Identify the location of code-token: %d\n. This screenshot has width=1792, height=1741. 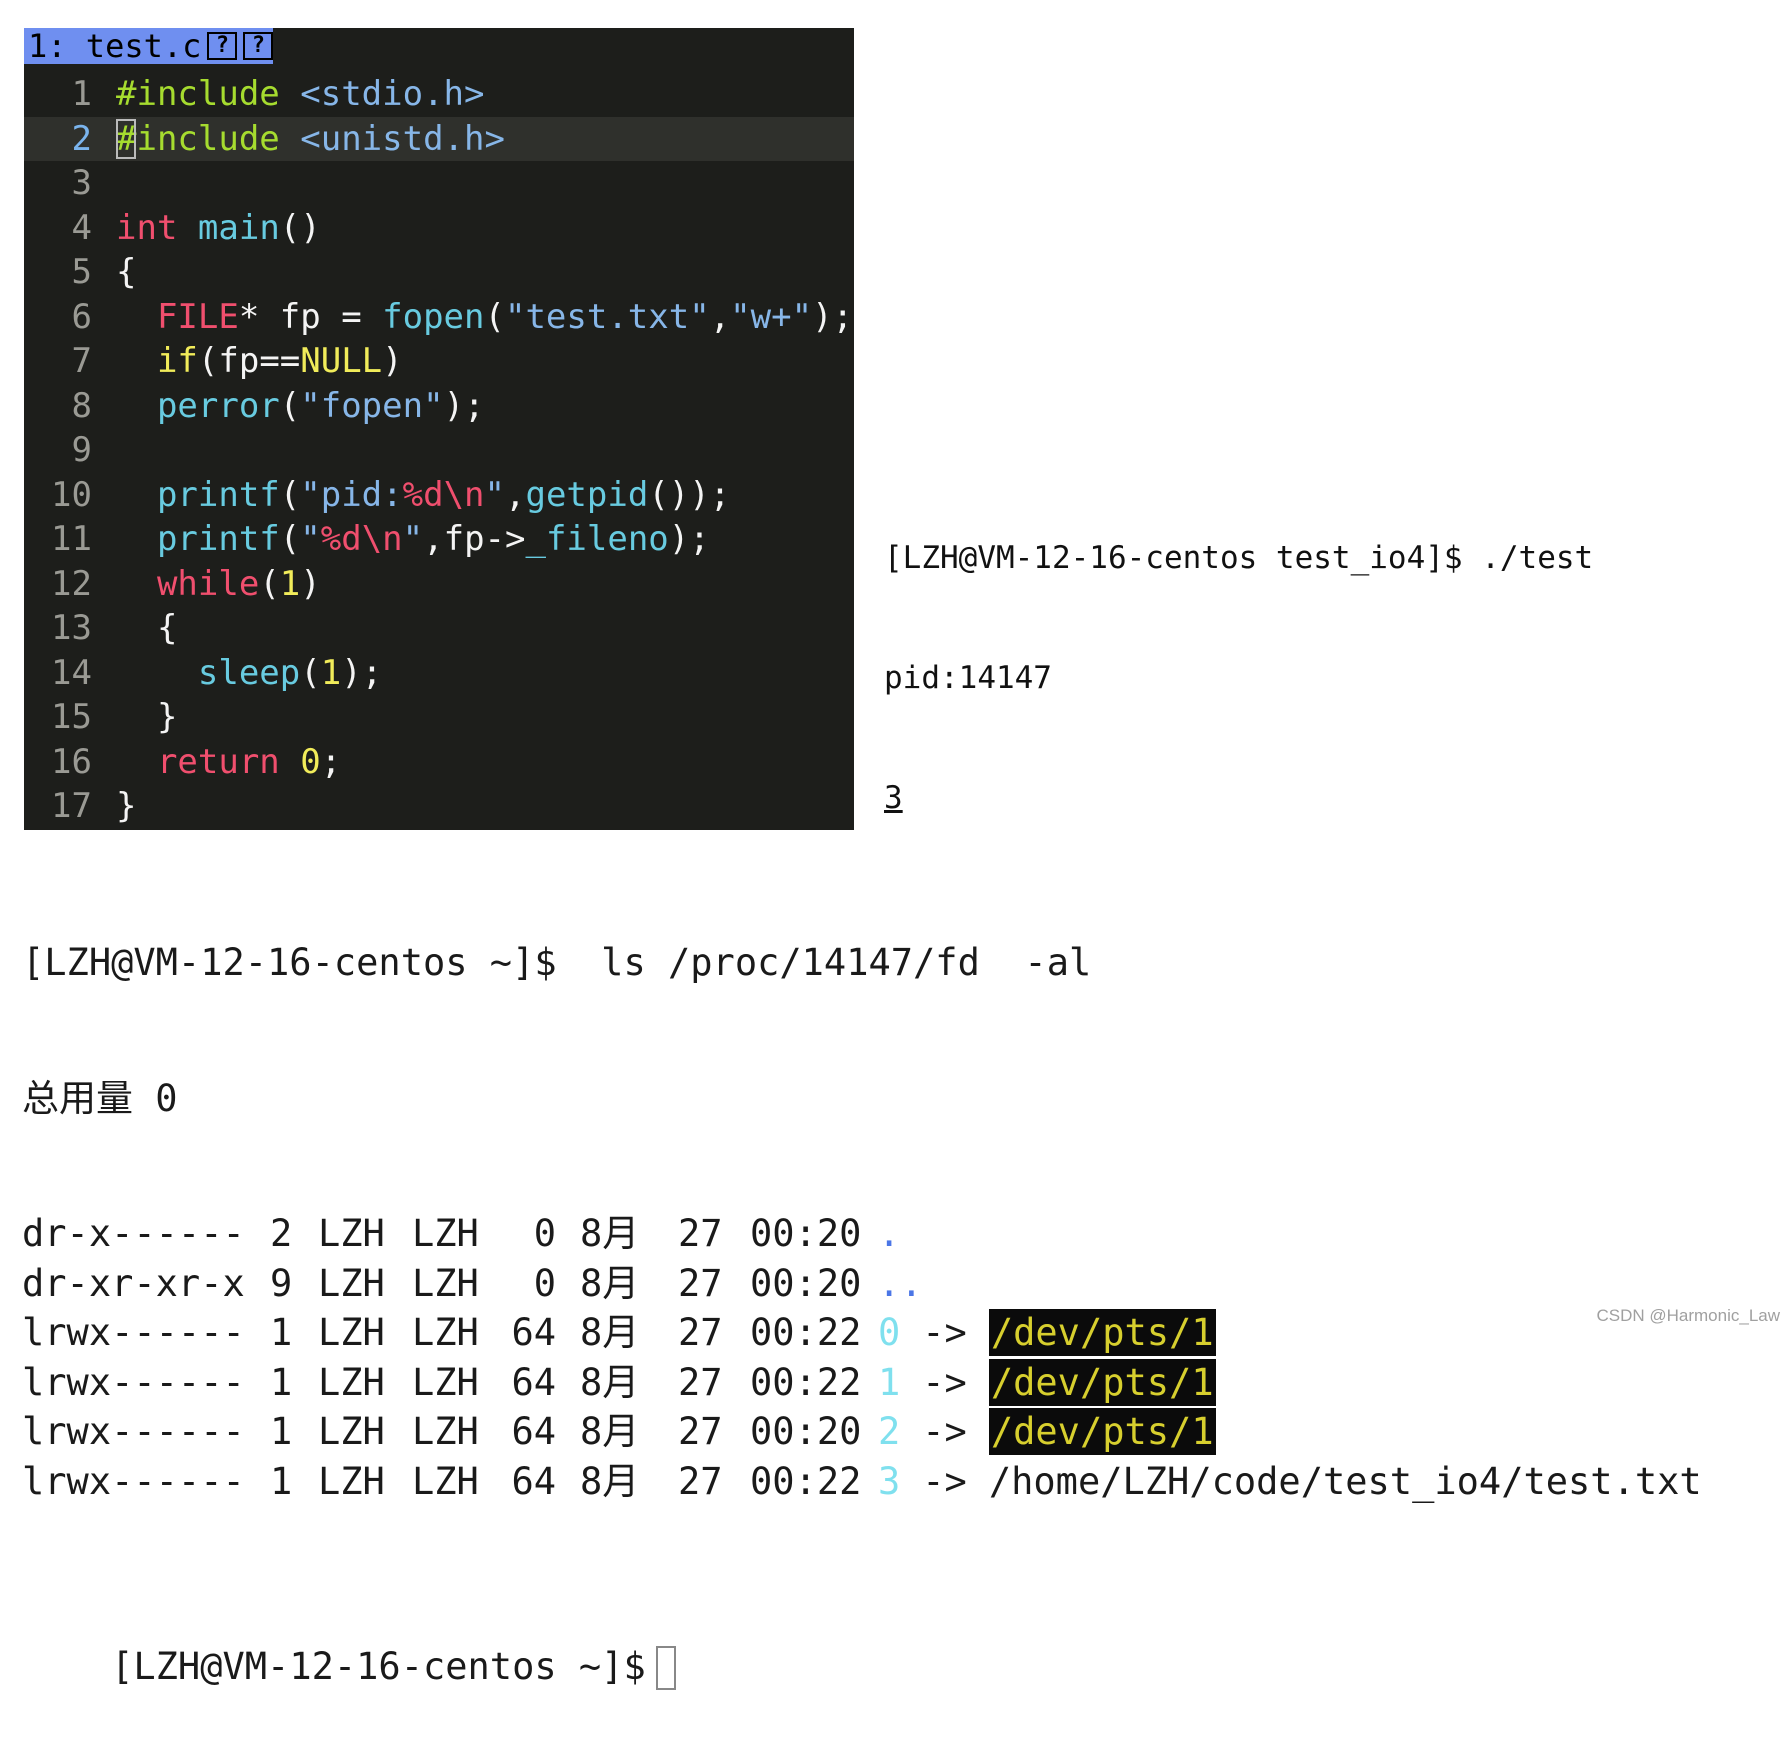
(443, 494).